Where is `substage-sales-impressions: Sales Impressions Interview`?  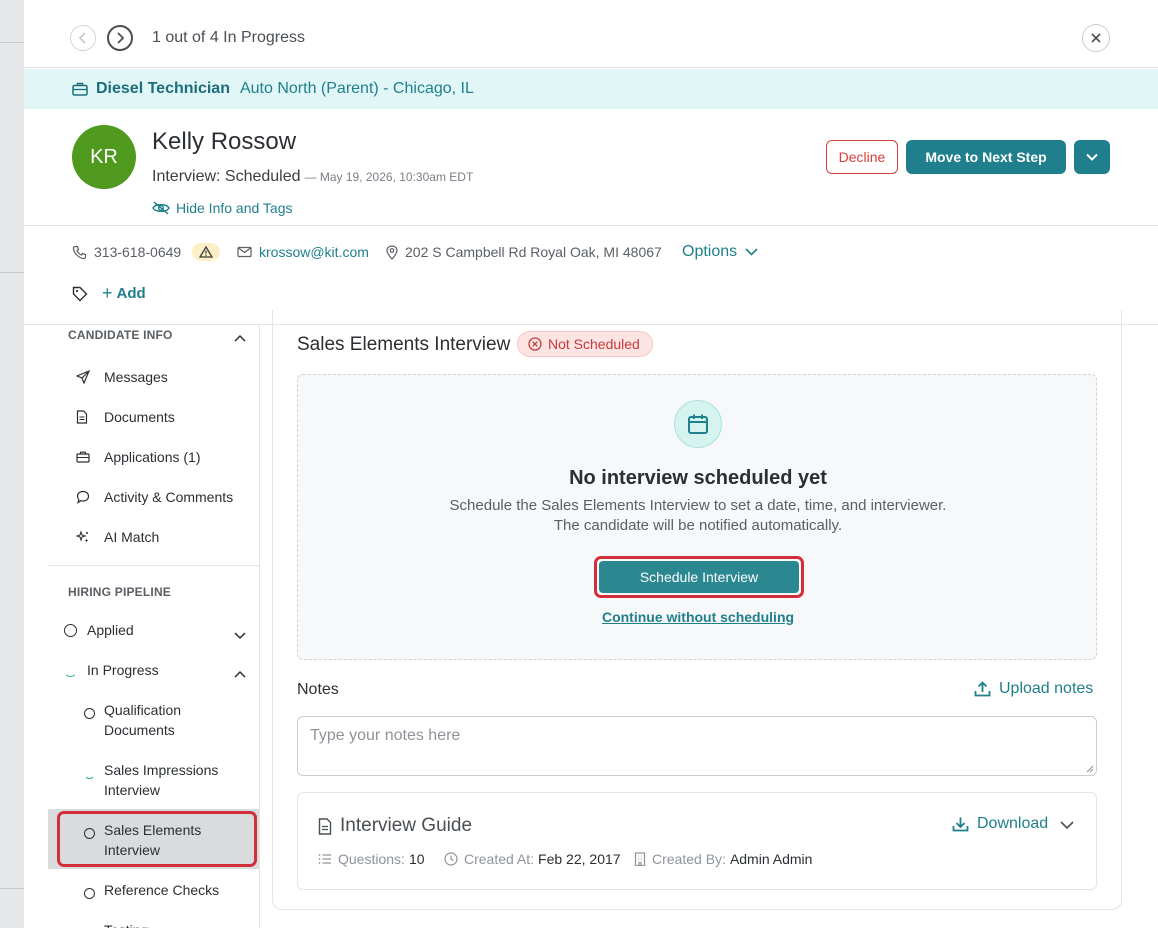
substage-sales-impressions: Sales Impressions Interview is located at coordinates (169, 780).